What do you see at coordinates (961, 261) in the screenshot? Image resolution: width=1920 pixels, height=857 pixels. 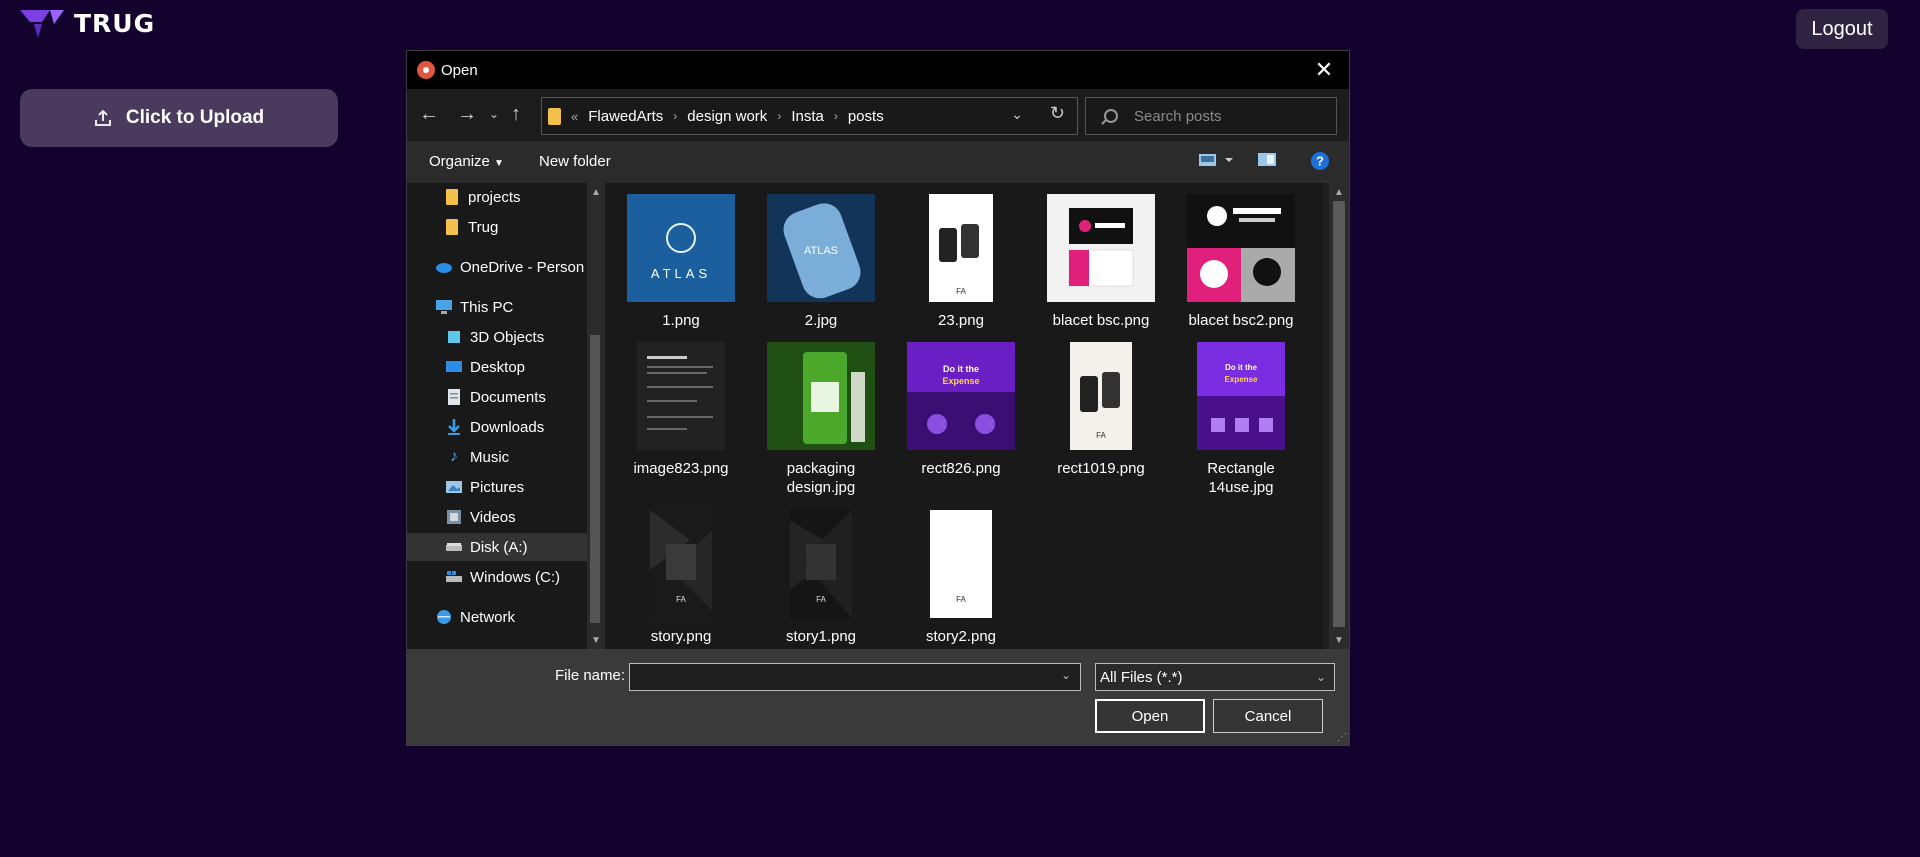 I see `file-item: FA 23.png` at bounding box center [961, 261].